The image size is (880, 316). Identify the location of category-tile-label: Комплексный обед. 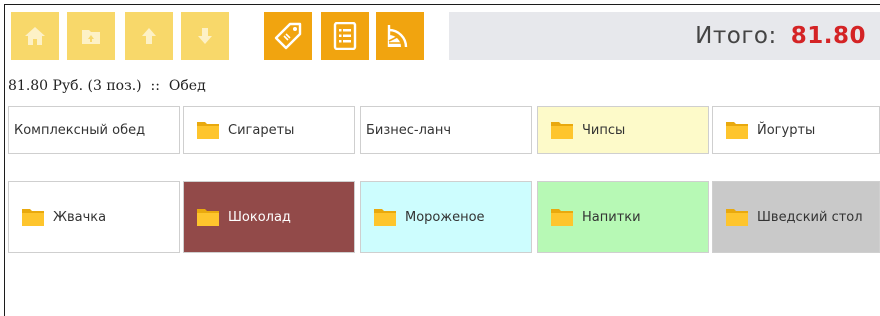
(80, 130).